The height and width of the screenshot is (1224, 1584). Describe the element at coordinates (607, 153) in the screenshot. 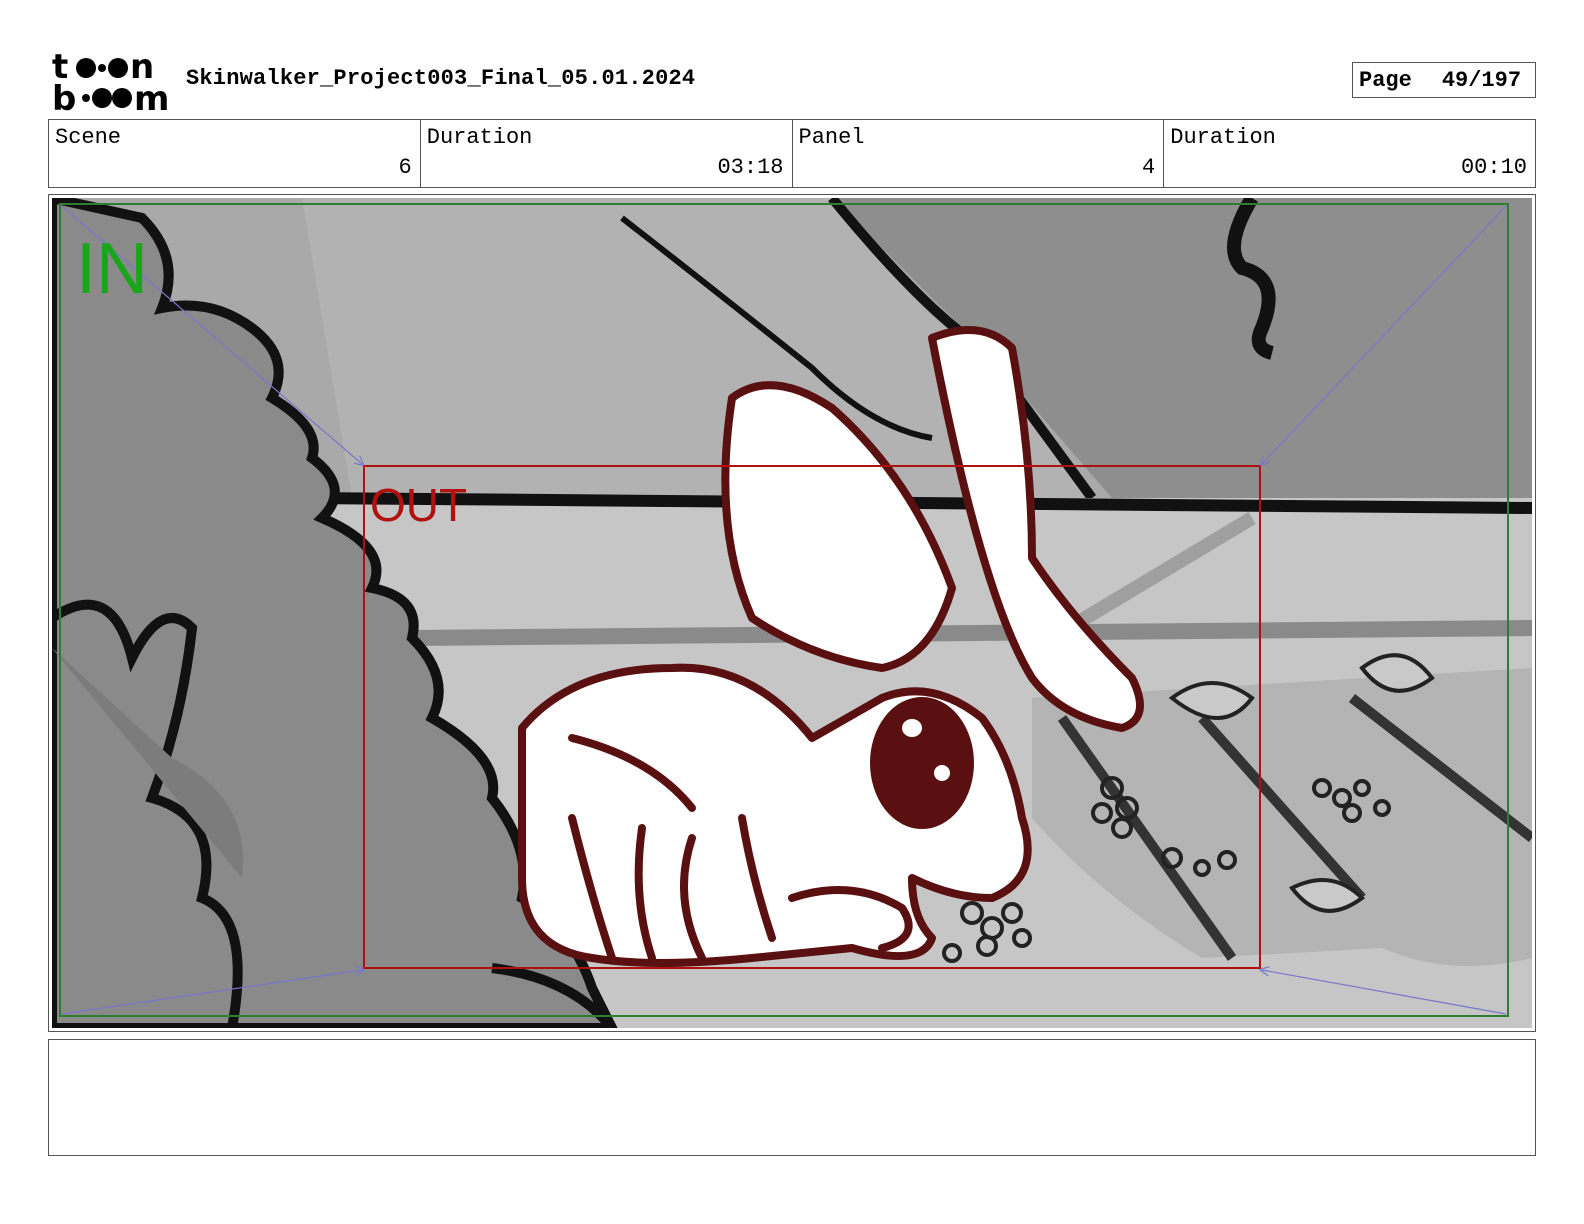

I see `scene-duration-cell: Duration 03:18` at that location.